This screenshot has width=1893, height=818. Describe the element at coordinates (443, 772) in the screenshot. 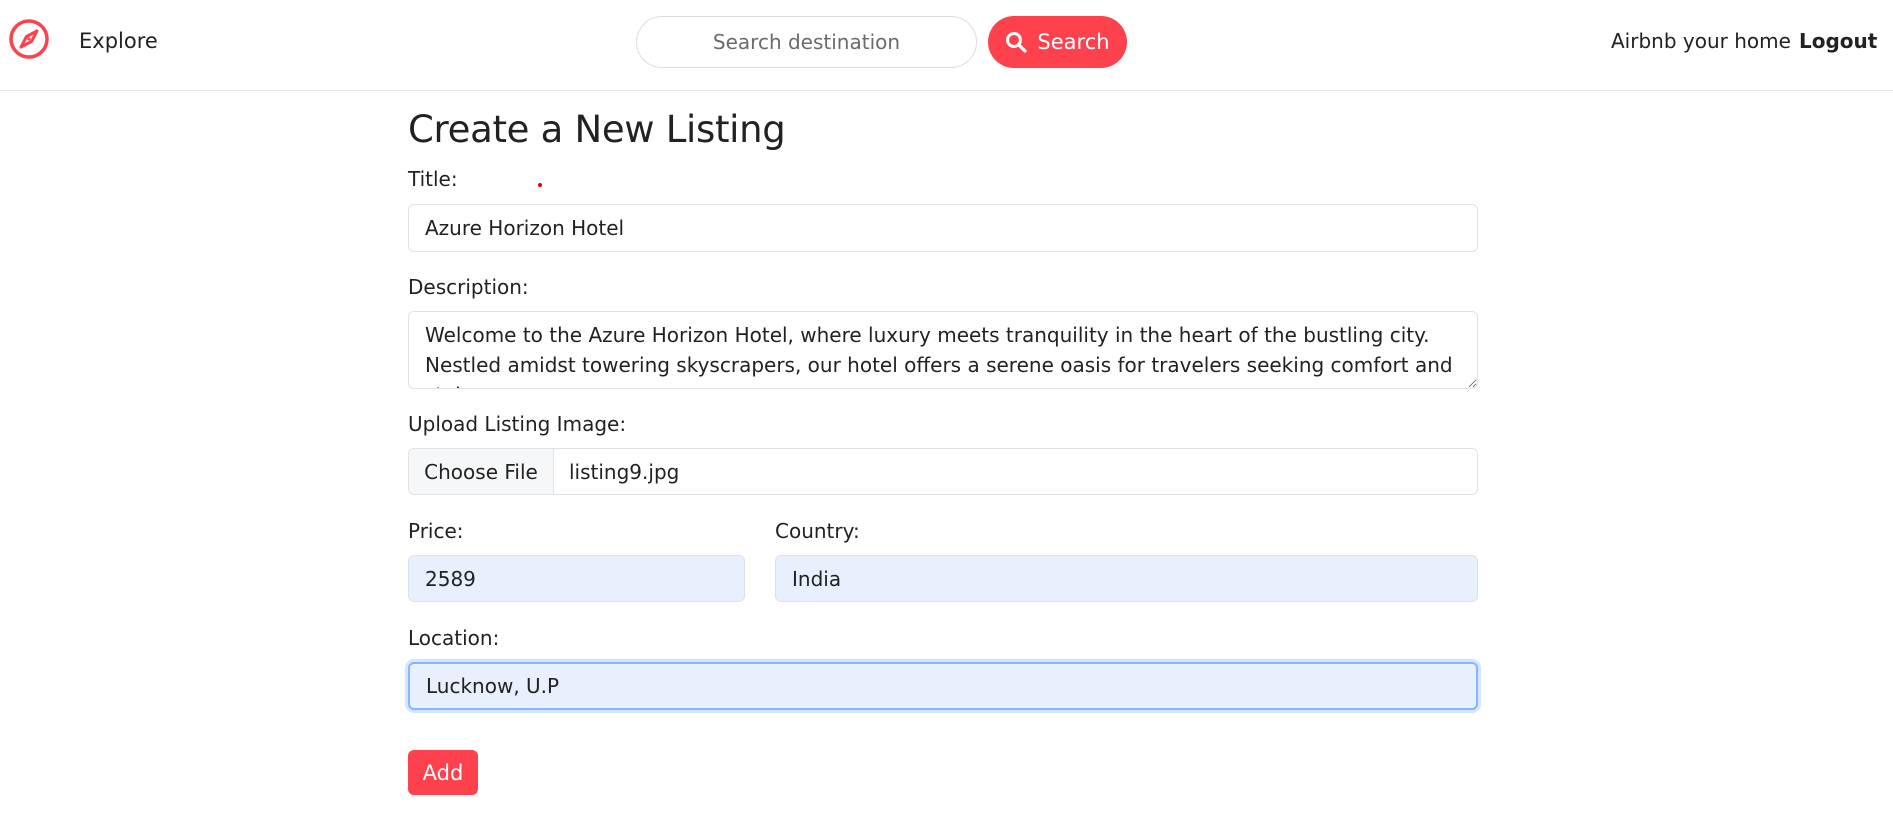

I see `add-button: Add` at that location.